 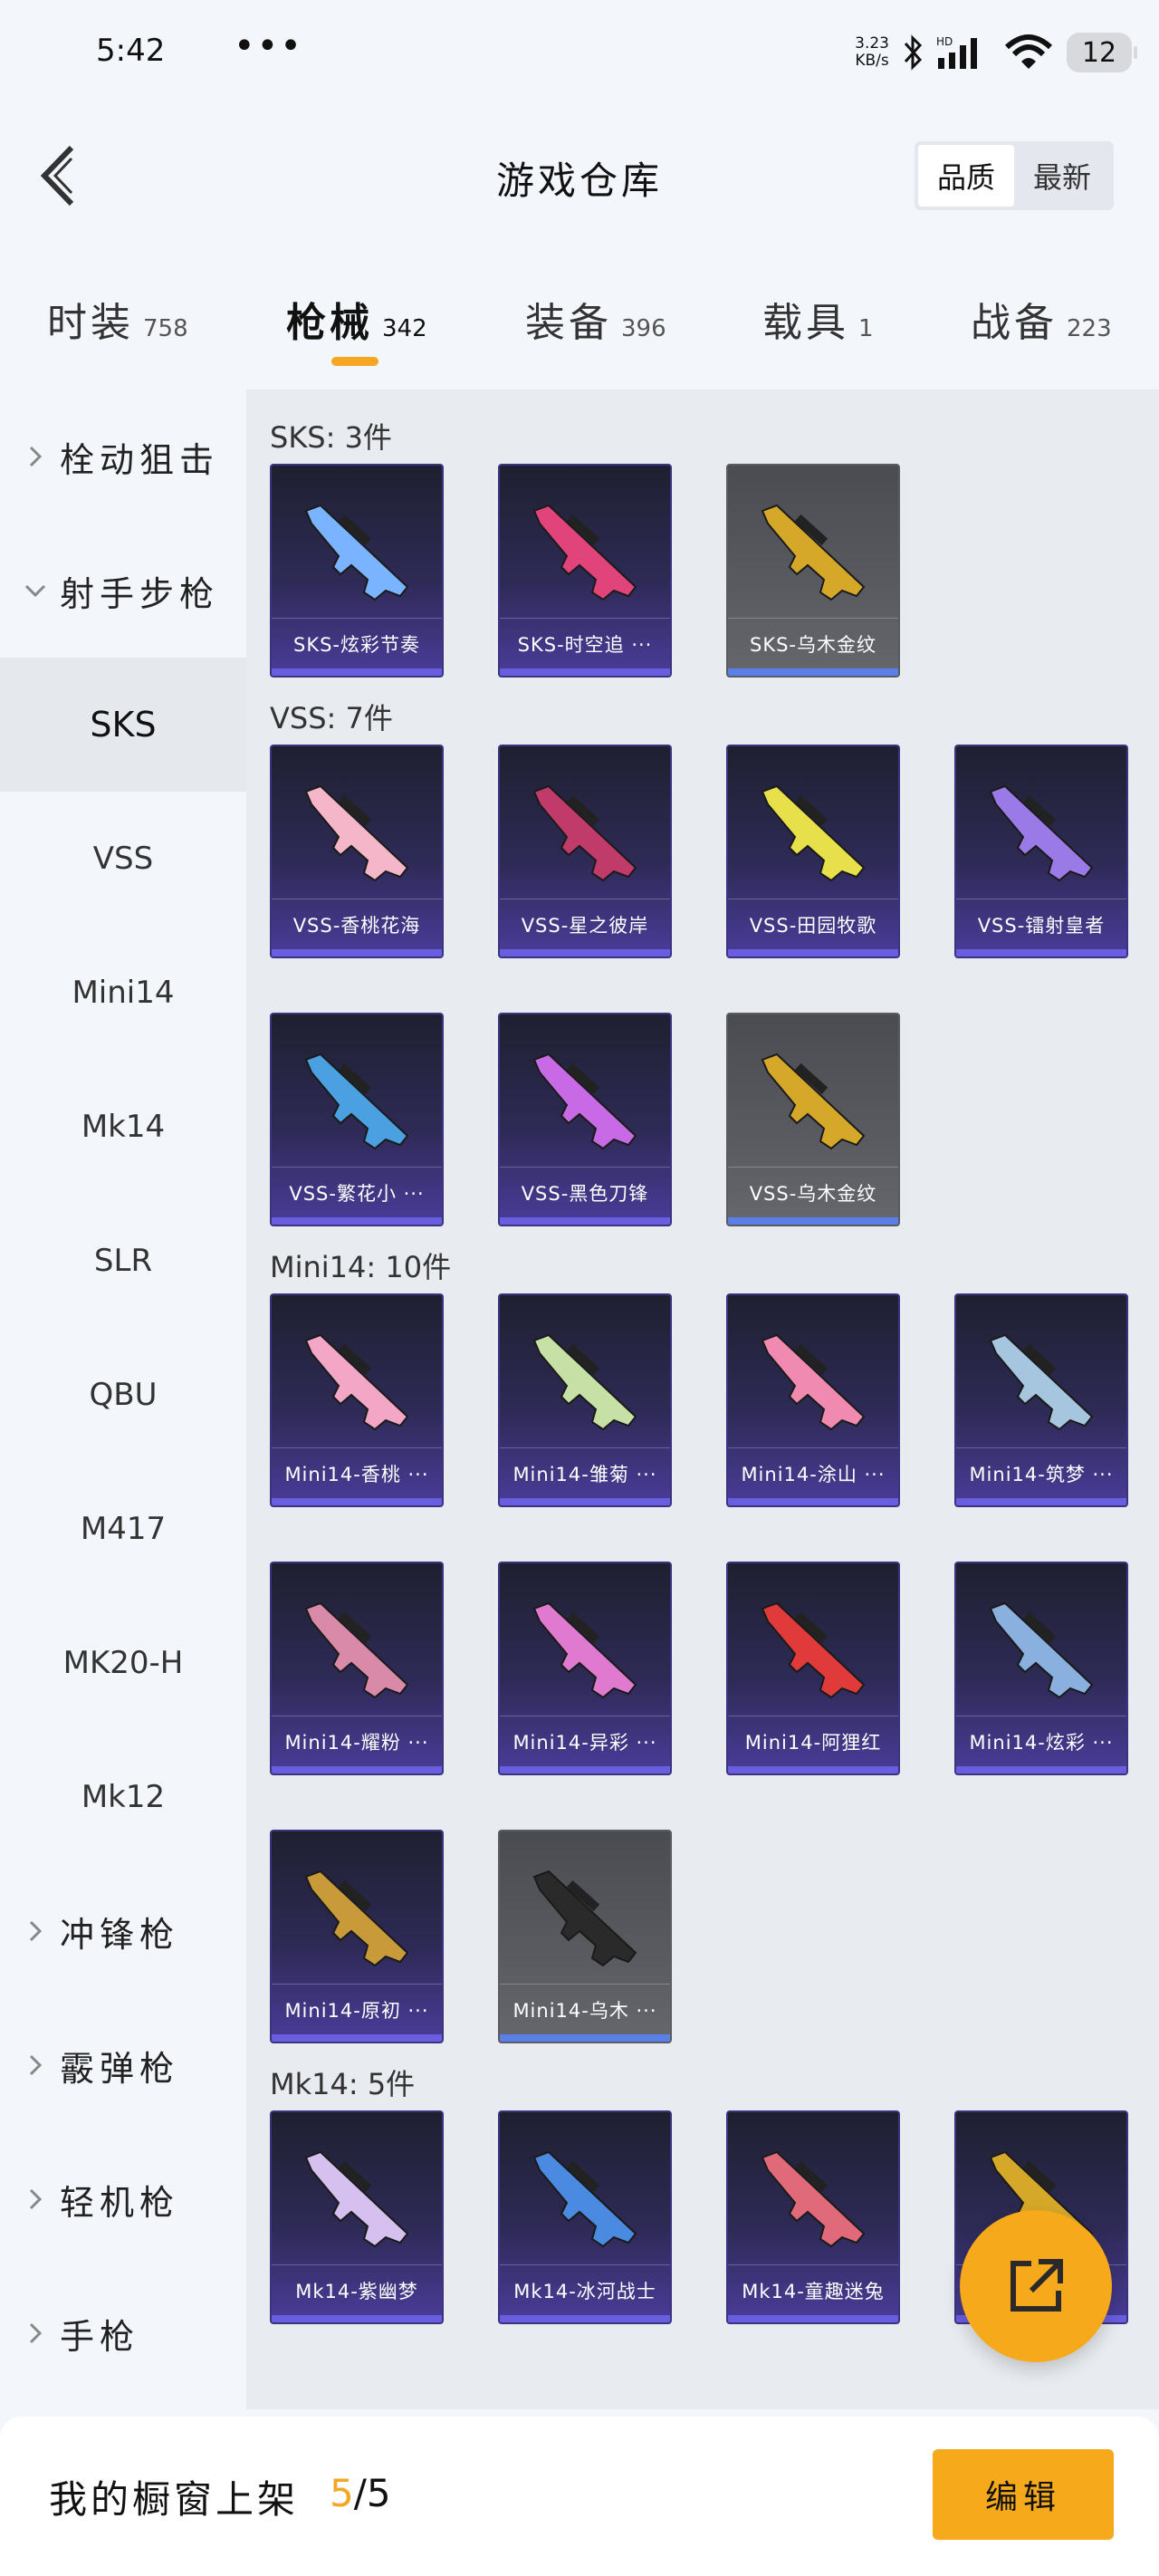 I want to click on item-name: VSS-乌木金纹, so click(x=813, y=1192).